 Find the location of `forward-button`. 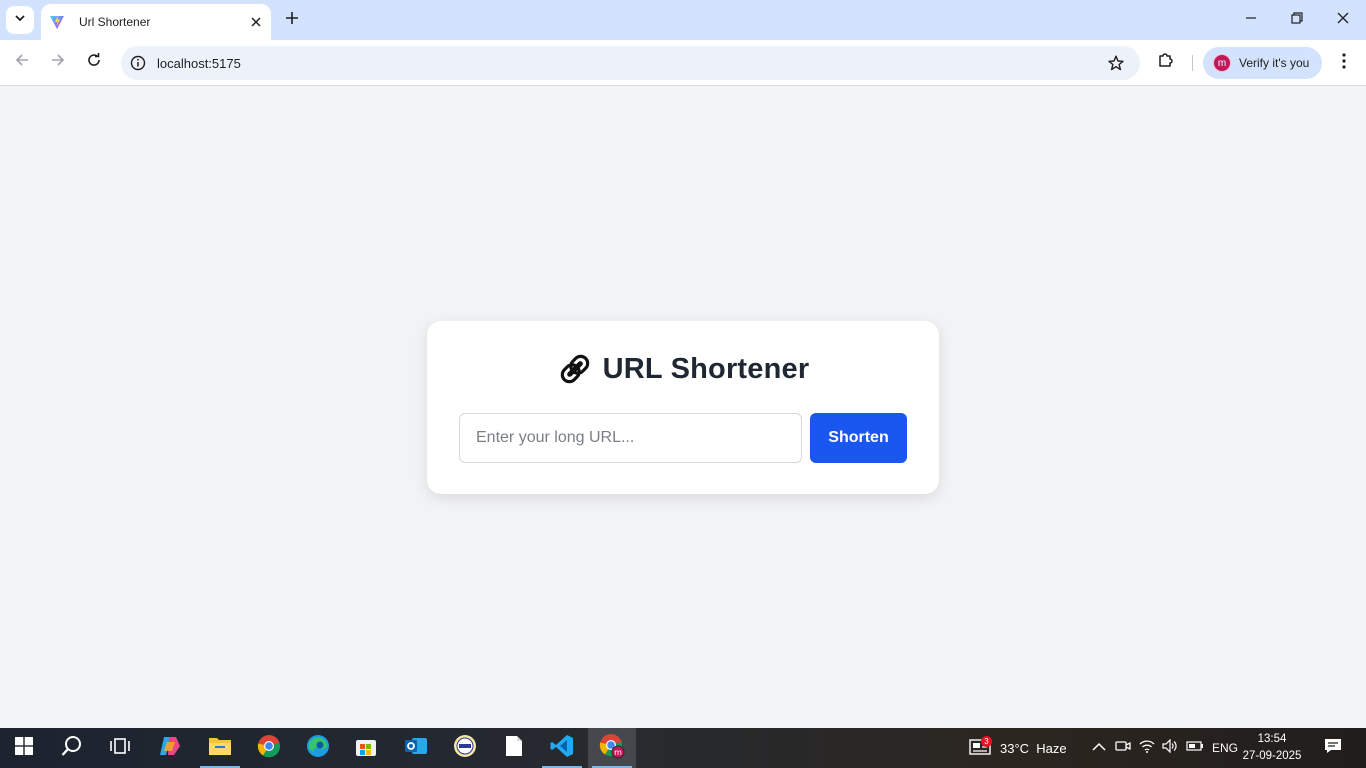

forward-button is located at coordinates (58, 62).